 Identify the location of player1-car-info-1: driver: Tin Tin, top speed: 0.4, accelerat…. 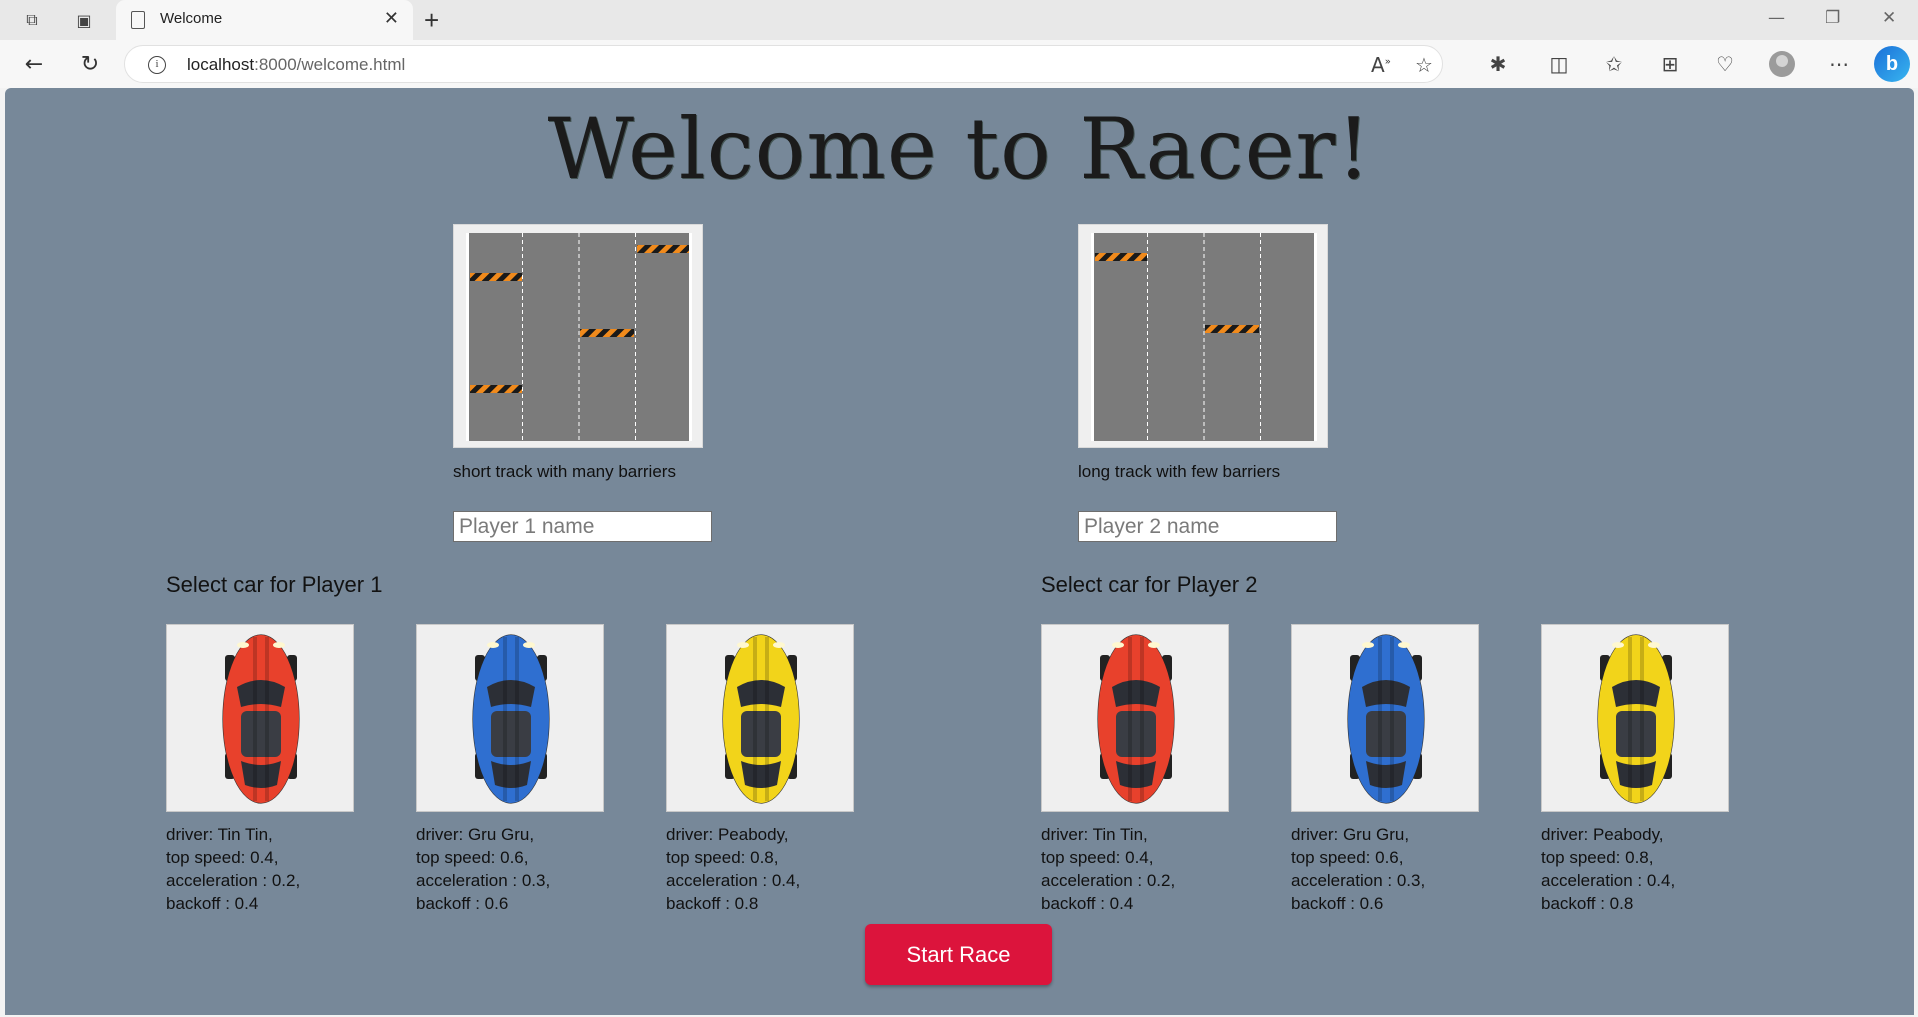
(266, 869).